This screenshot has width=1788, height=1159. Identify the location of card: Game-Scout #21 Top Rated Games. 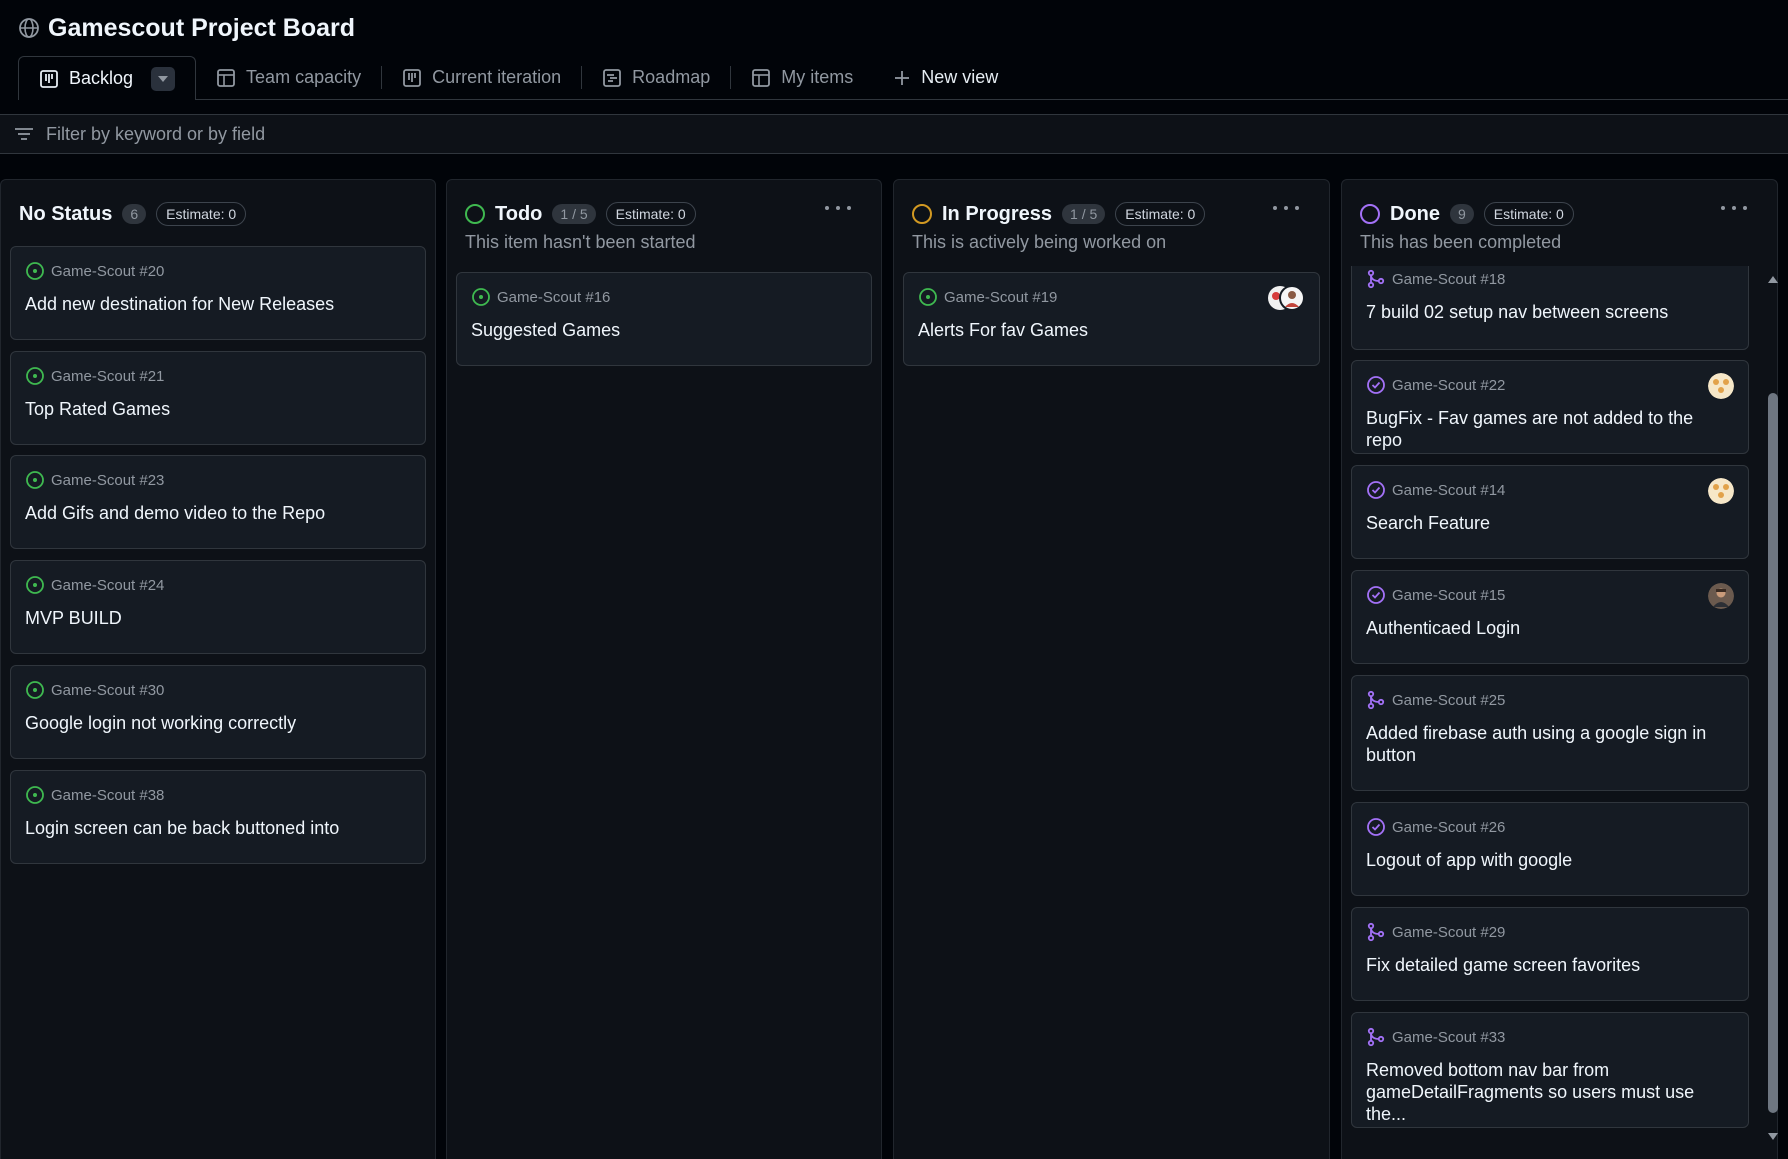
(218, 398).